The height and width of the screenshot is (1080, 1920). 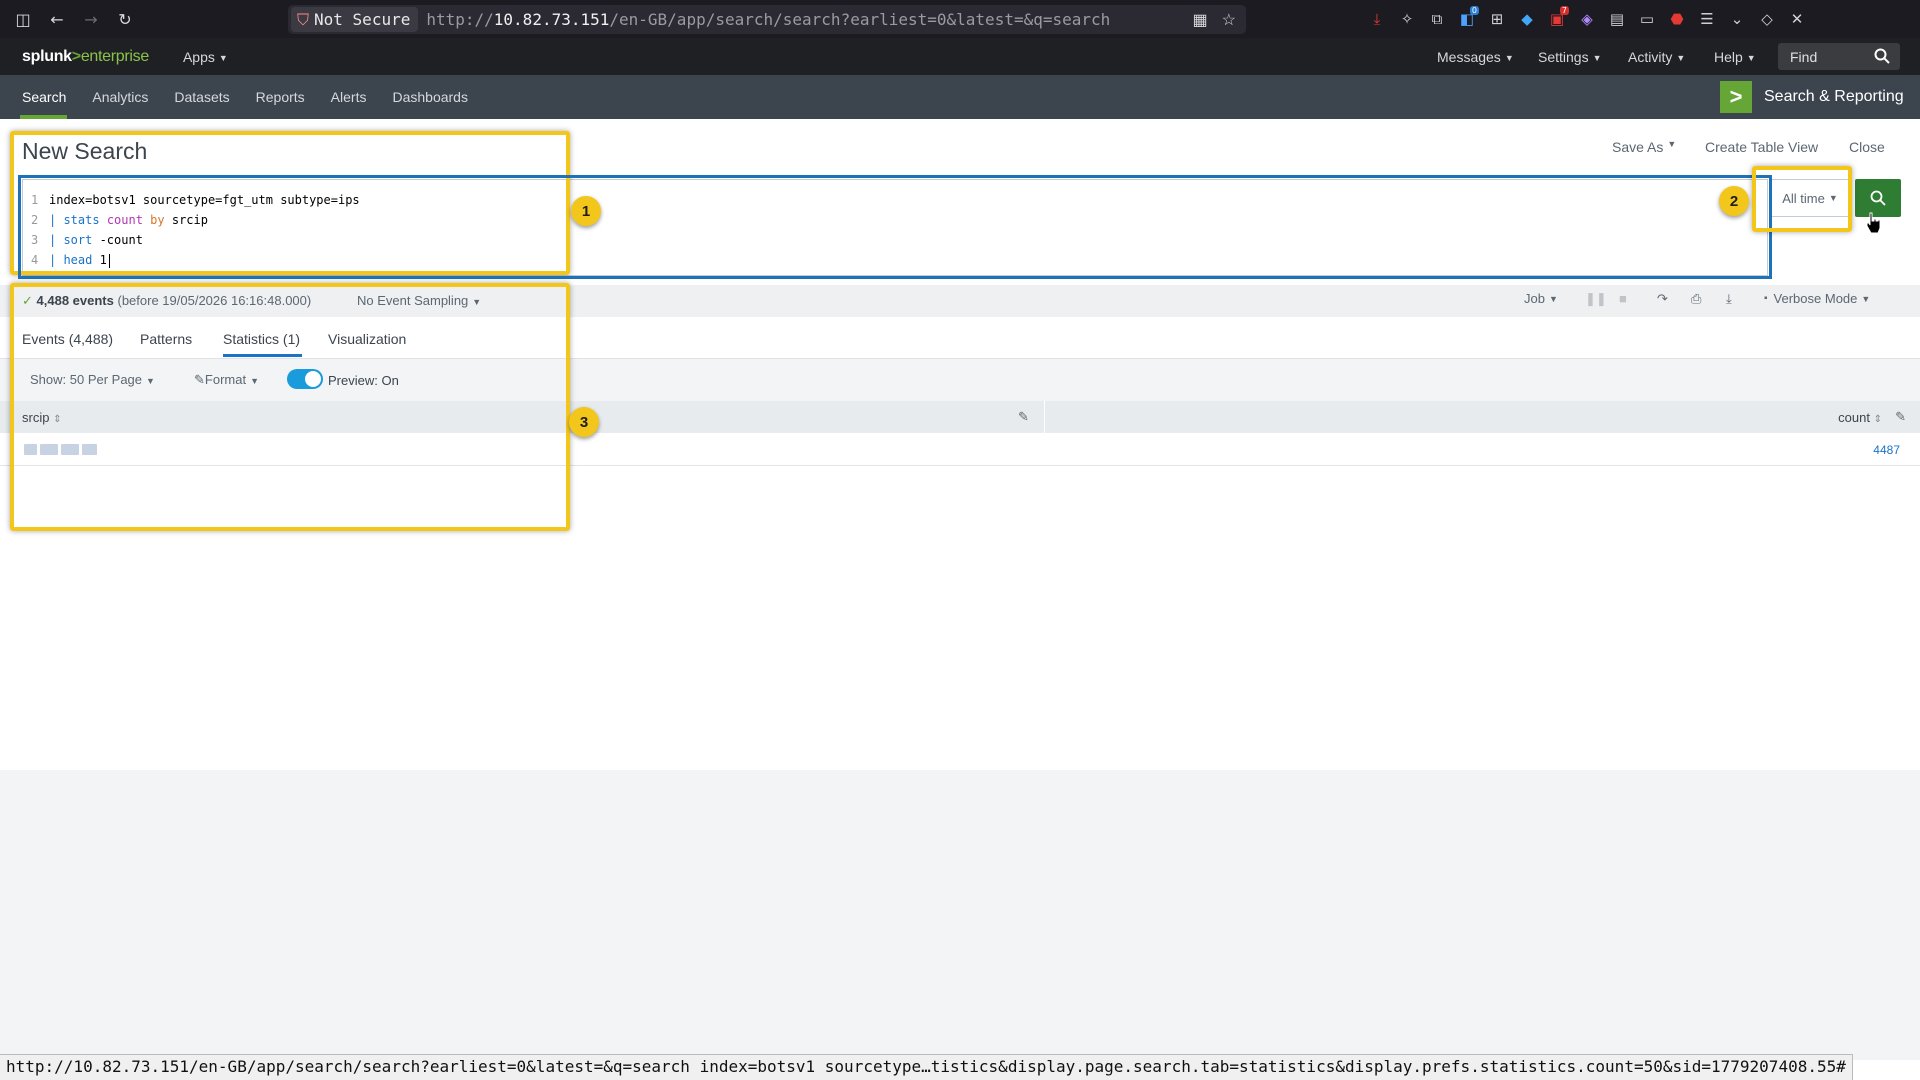 What do you see at coordinates (91, 19) in the screenshot?
I see `forward-icon: →` at bounding box center [91, 19].